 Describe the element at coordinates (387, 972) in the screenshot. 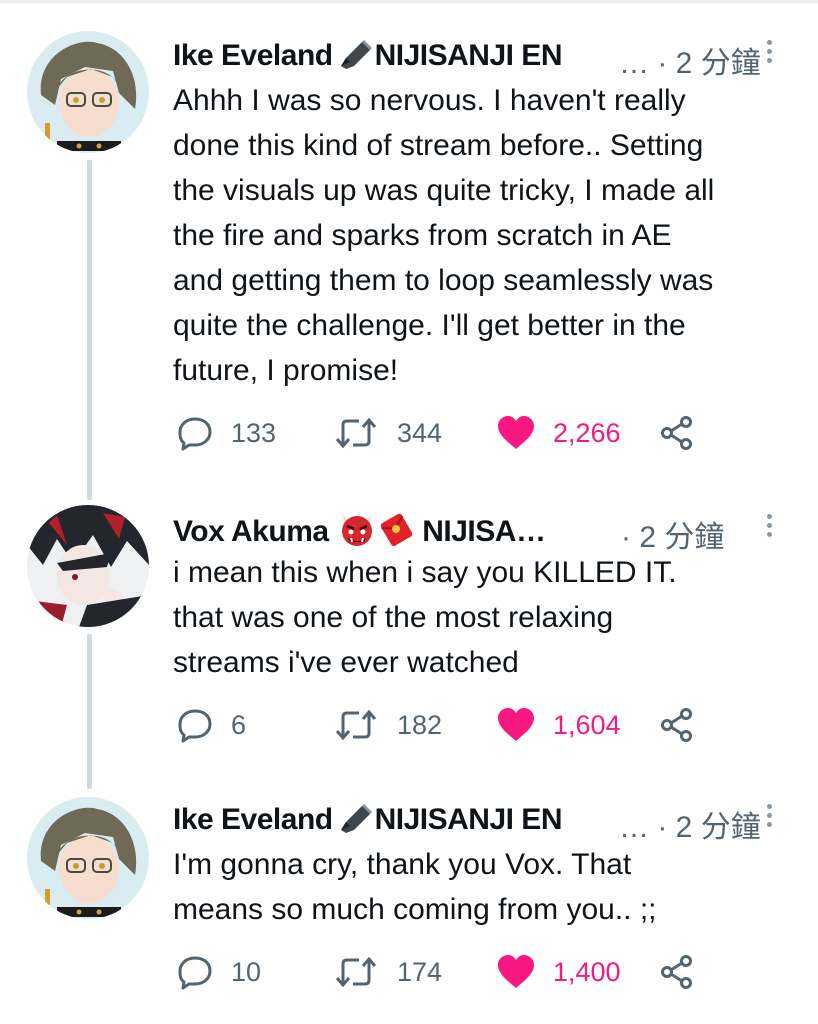

I see `retweet-button: 174` at that location.